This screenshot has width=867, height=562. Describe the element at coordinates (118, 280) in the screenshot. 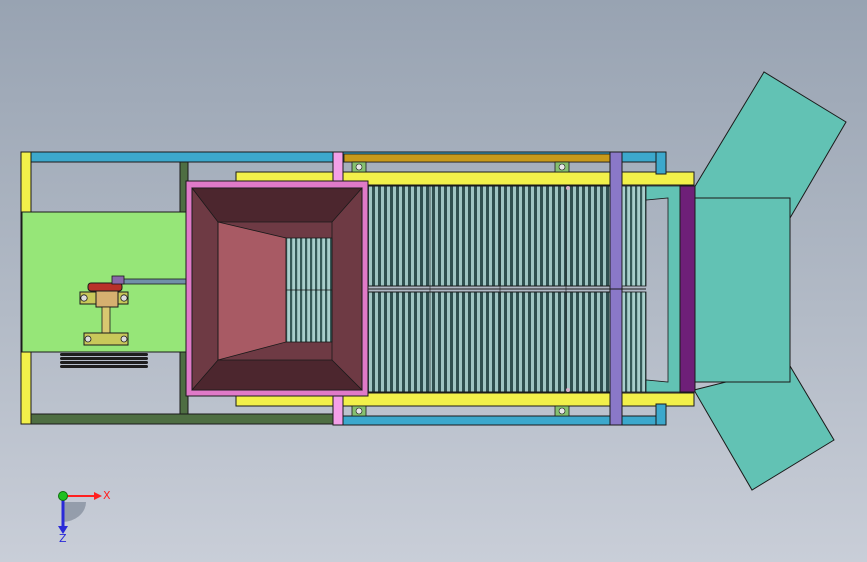

I see `idler-stub` at that location.